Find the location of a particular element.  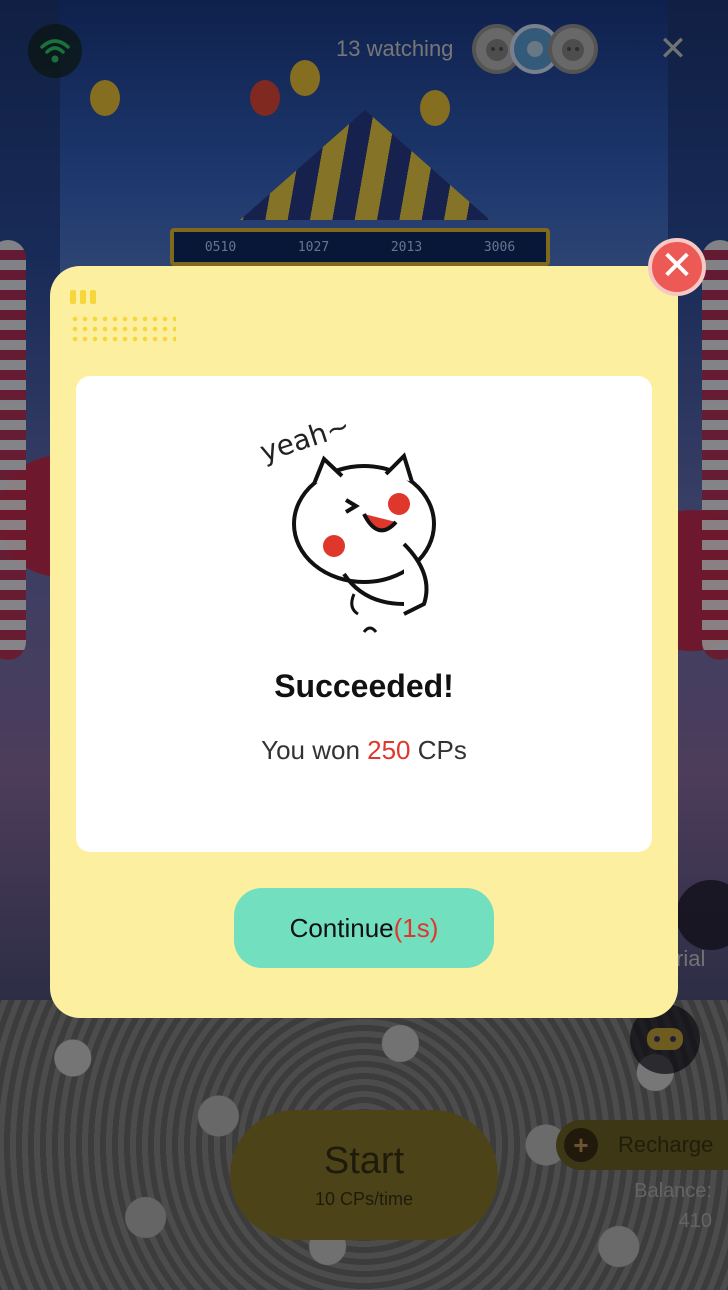

won-amount: 250 is located at coordinates (389, 750).